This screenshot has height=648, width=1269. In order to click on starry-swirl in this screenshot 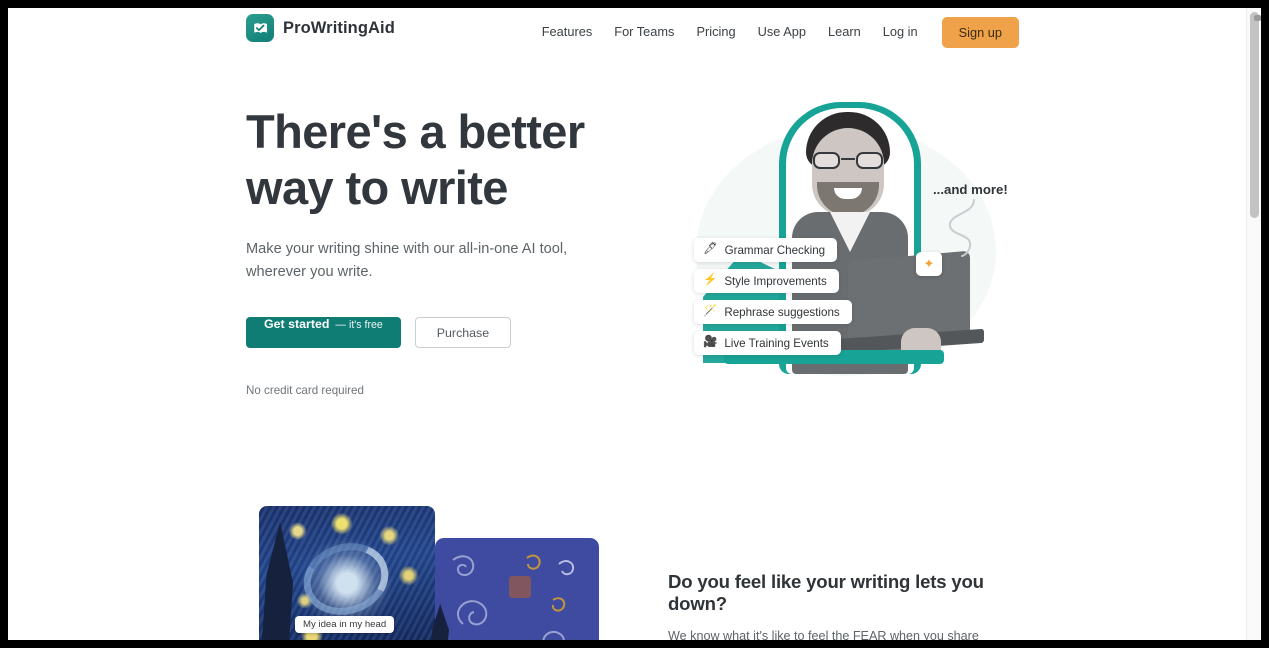, I will do `click(346, 579)`.